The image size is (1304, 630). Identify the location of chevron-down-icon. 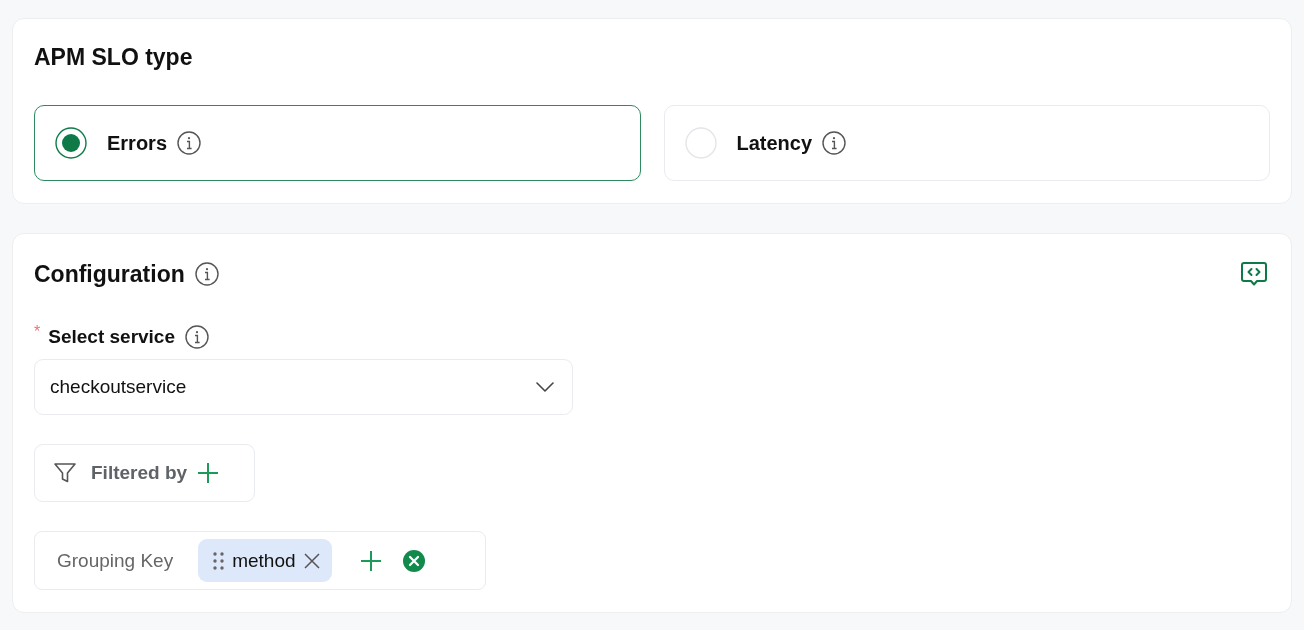
(545, 387).